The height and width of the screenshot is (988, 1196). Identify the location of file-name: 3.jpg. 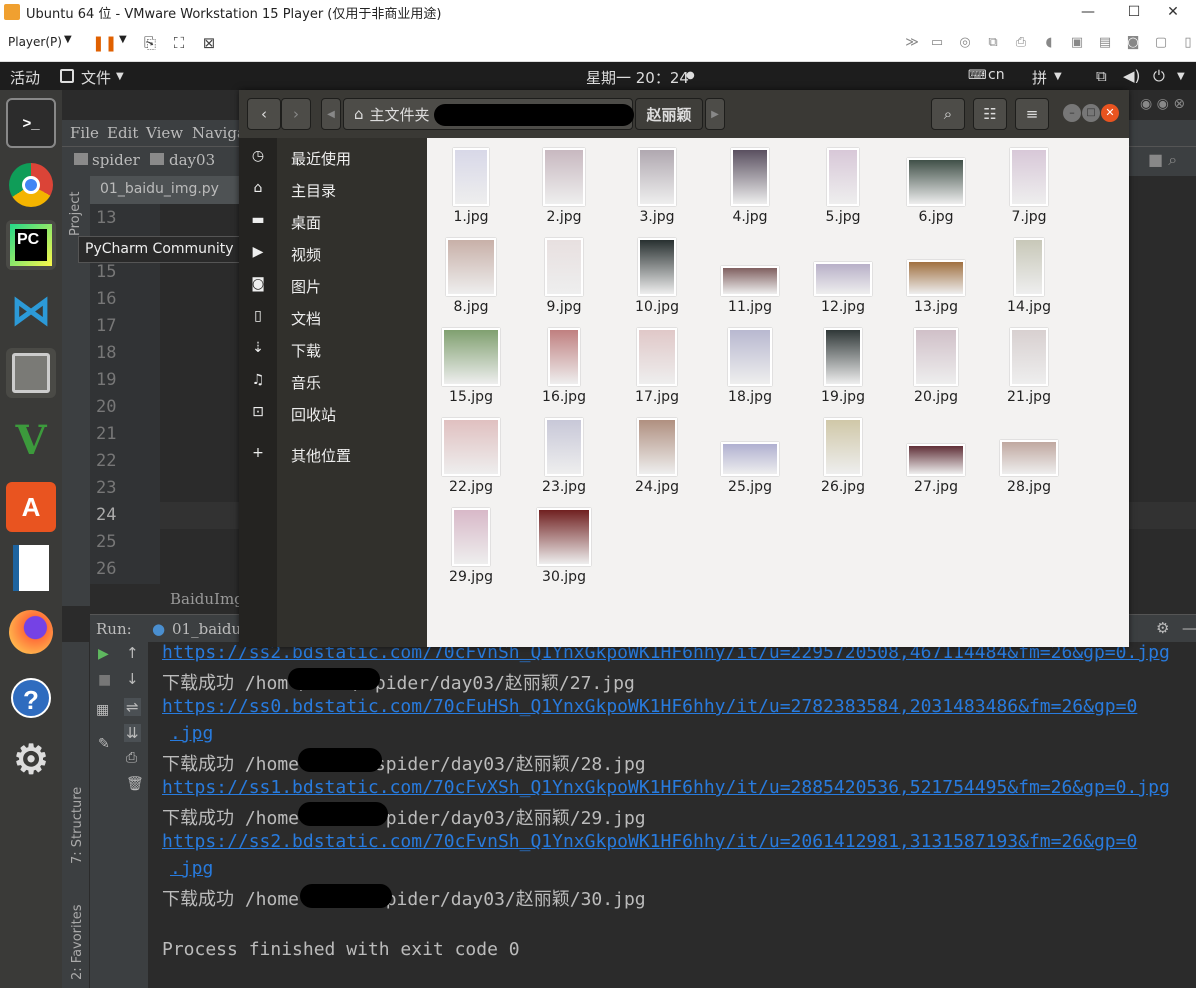
(657, 217).